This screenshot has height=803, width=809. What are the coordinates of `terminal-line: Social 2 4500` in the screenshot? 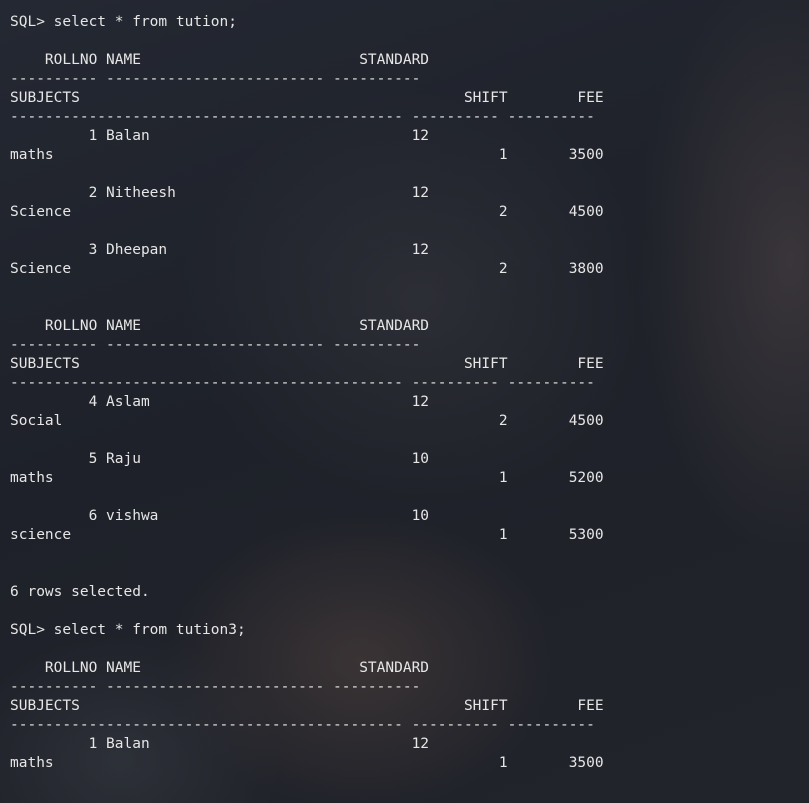 It's located at (307, 421).